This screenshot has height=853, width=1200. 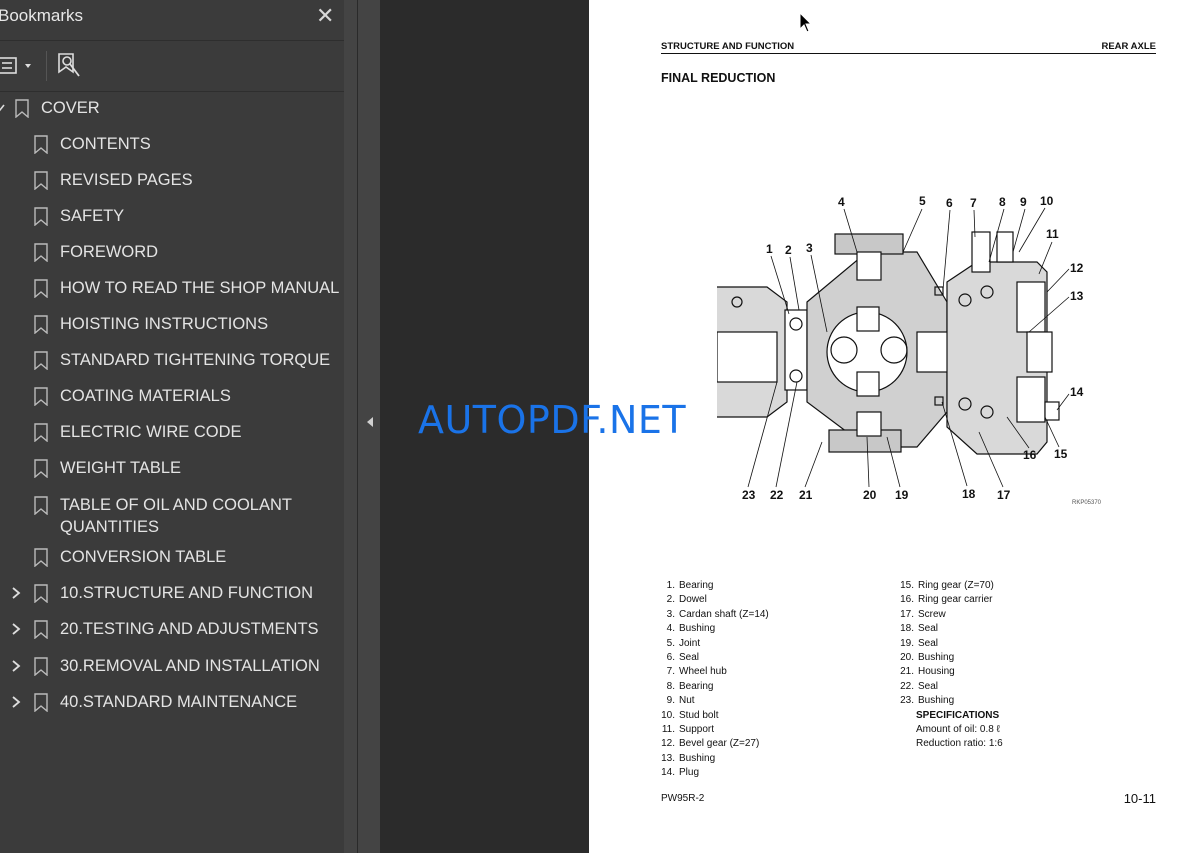 What do you see at coordinates (552, 420) in the screenshot?
I see `watermark-text: AUTOPDF.NET` at bounding box center [552, 420].